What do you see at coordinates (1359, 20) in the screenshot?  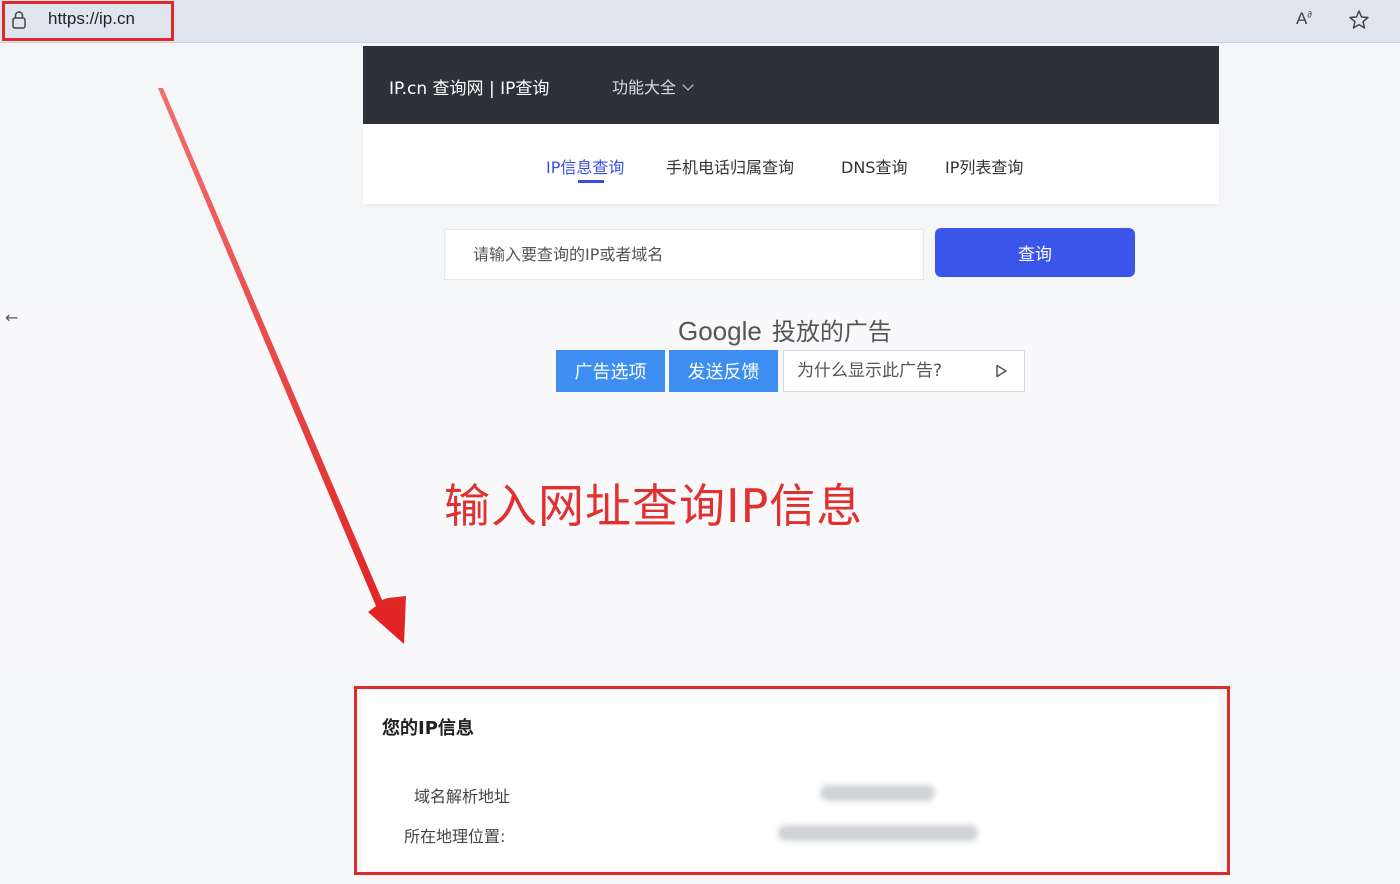 I see `star-icon` at bounding box center [1359, 20].